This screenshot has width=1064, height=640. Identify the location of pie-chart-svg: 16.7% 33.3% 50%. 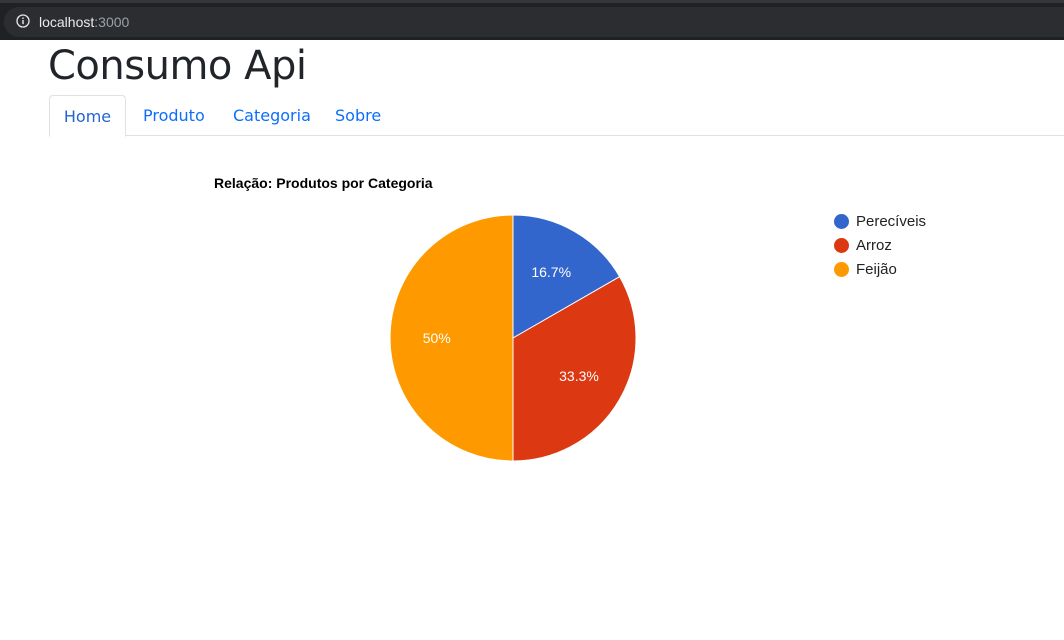
(513, 338).